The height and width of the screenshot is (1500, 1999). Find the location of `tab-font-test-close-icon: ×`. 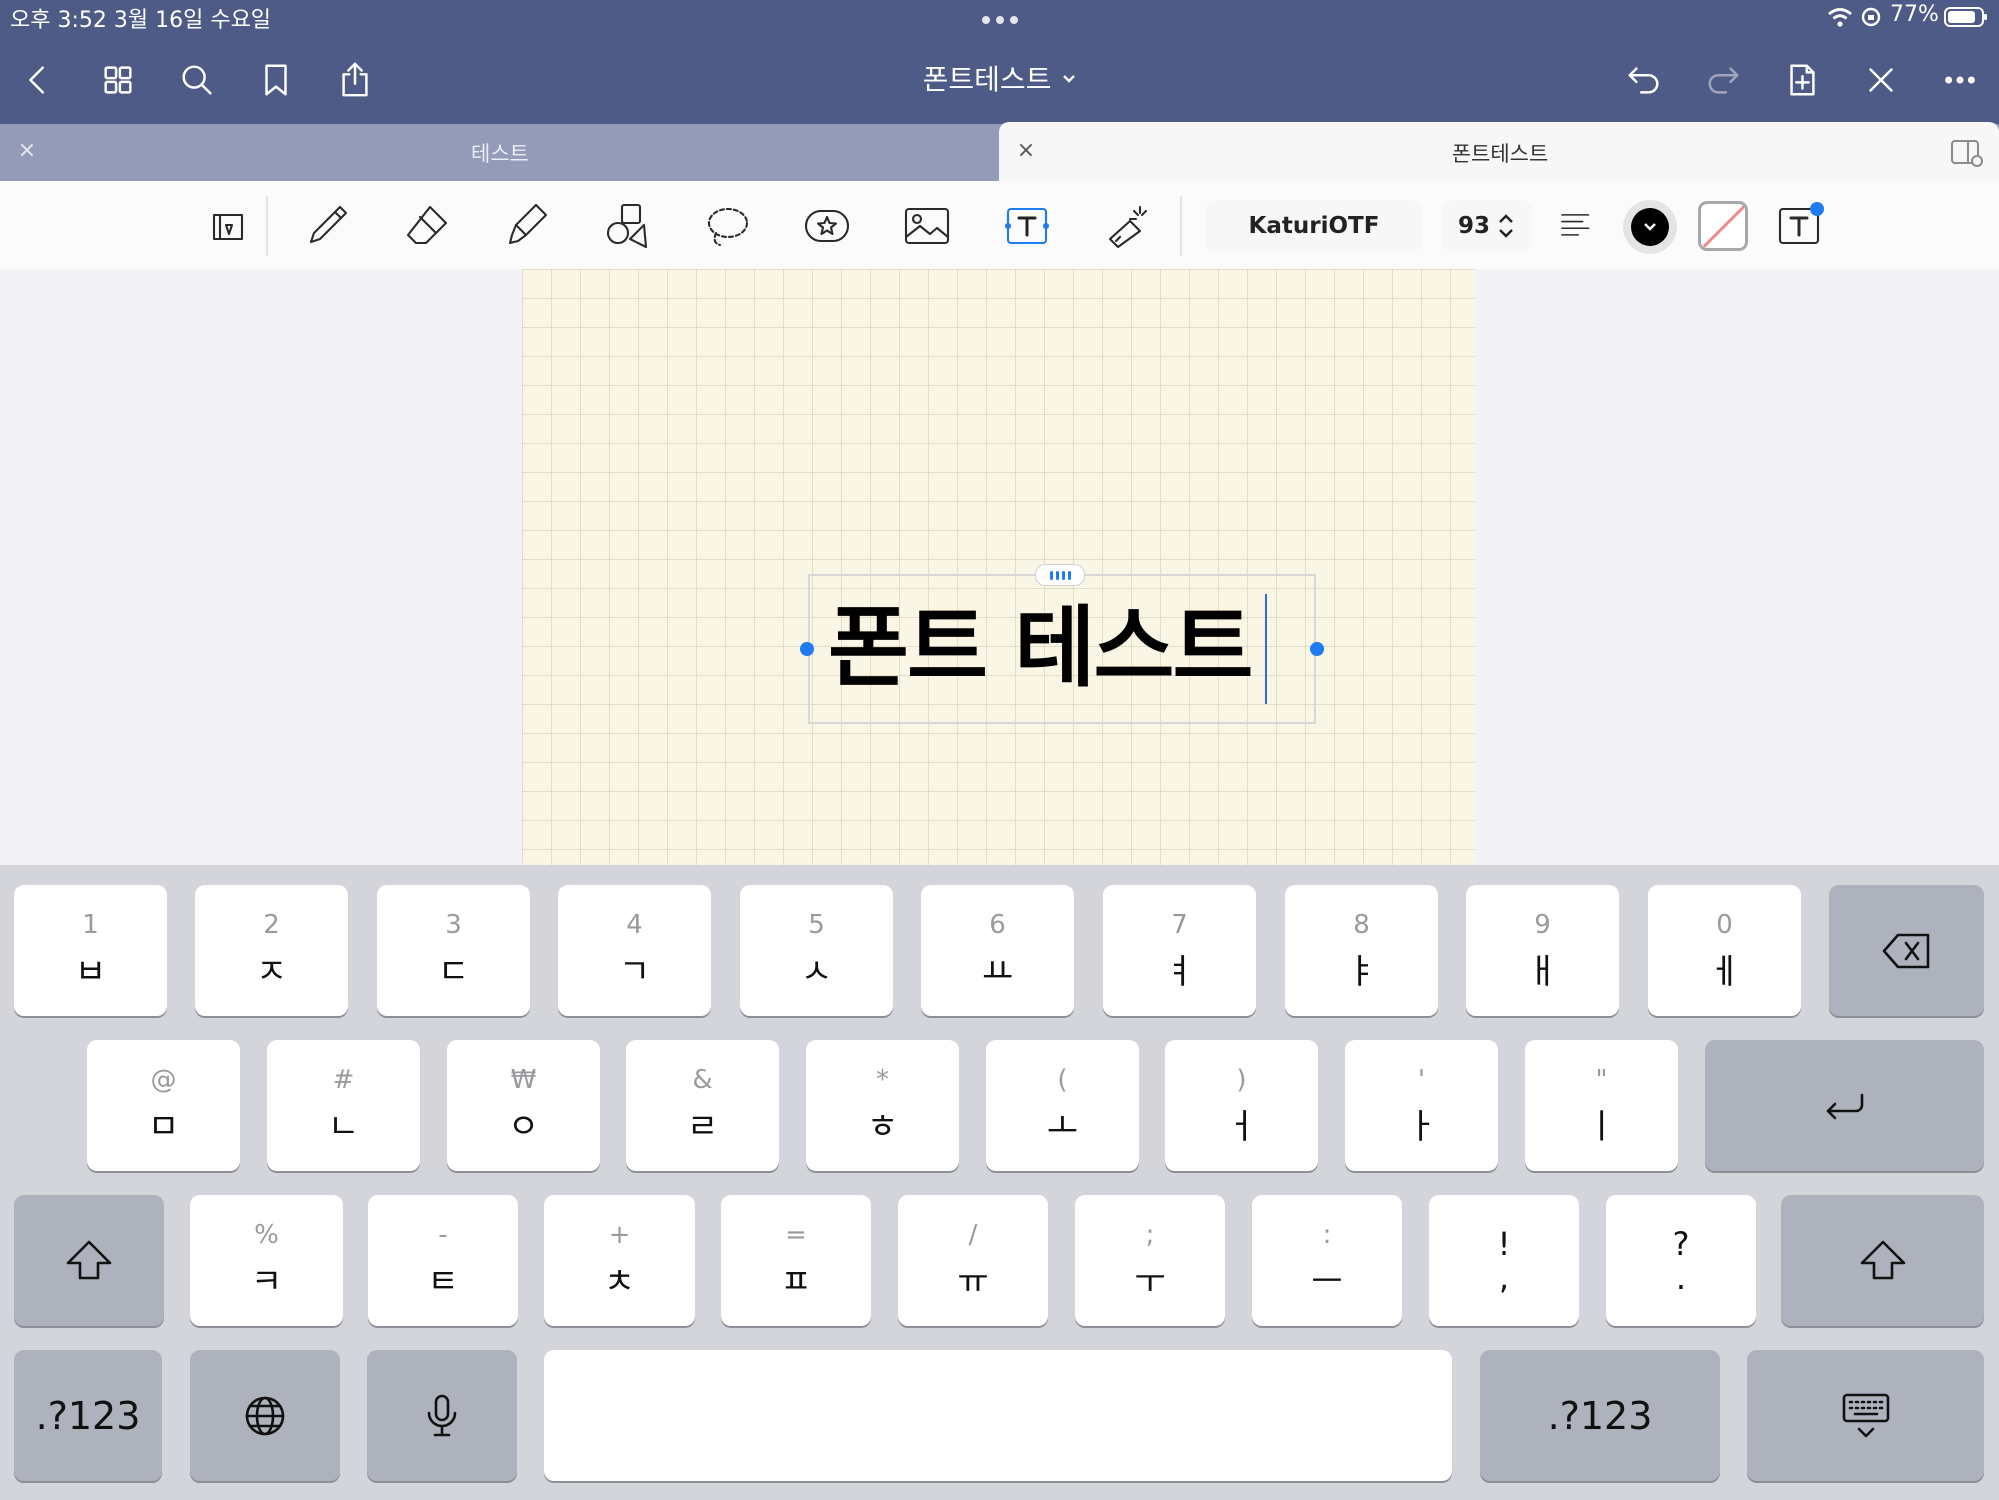

tab-font-test-close-icon: × is located at coordinates (1026, 151).